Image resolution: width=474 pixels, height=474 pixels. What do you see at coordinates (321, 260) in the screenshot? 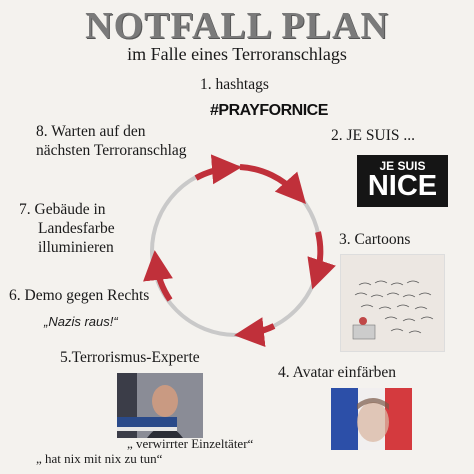
I see `arrow-right` at bounding box center [321, 260].